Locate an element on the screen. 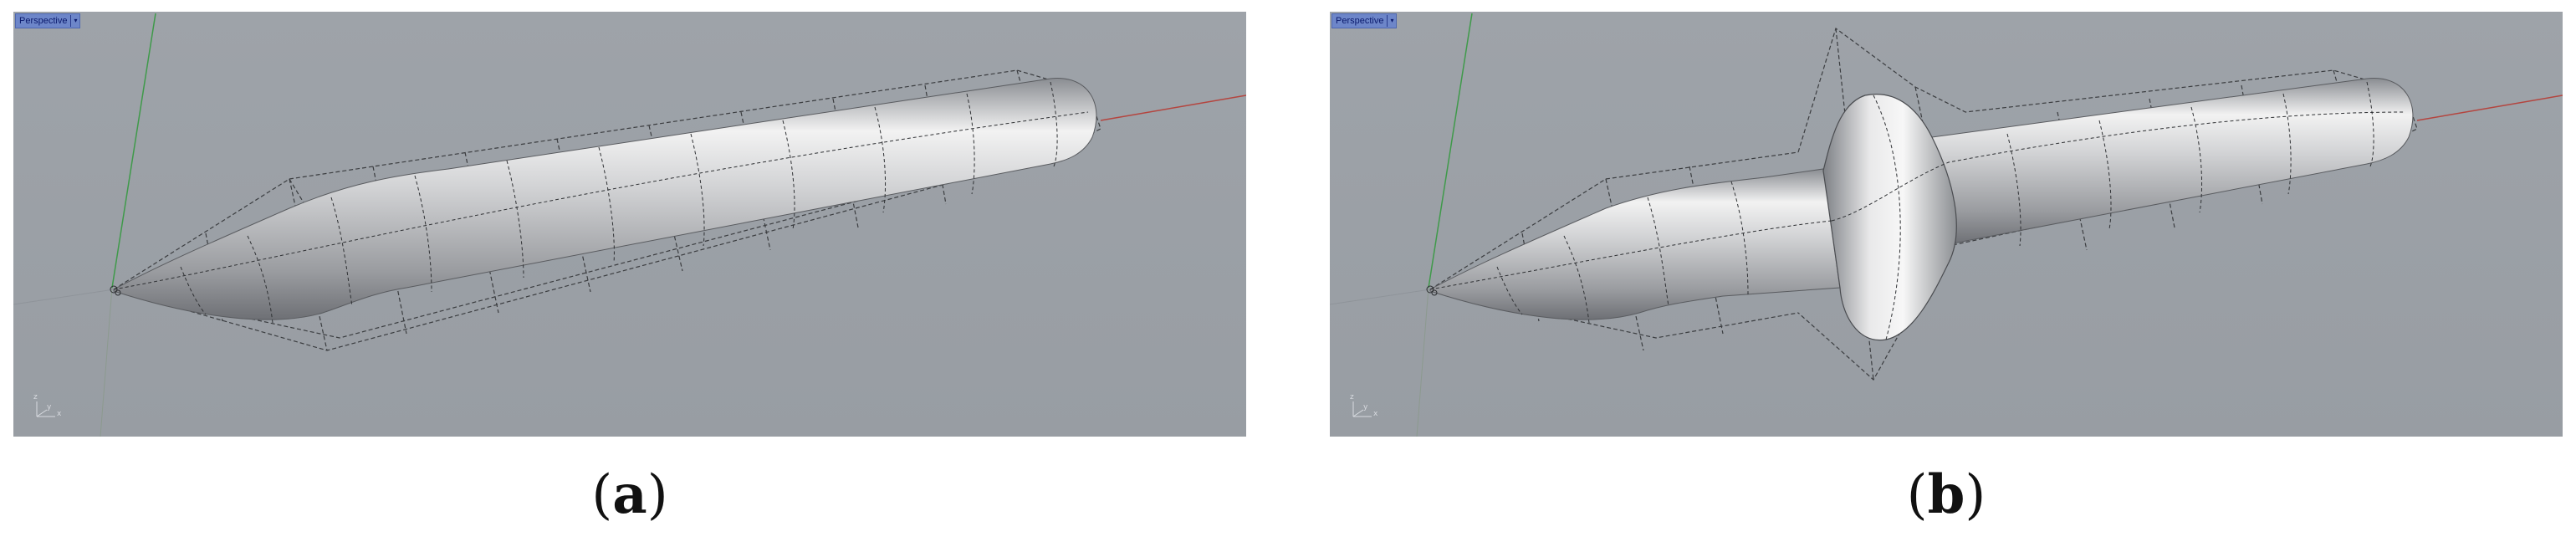 Image resolution: width=2576 pixels, height=547 pixels. caption-letter: b is located at coordinates (1946, 494).